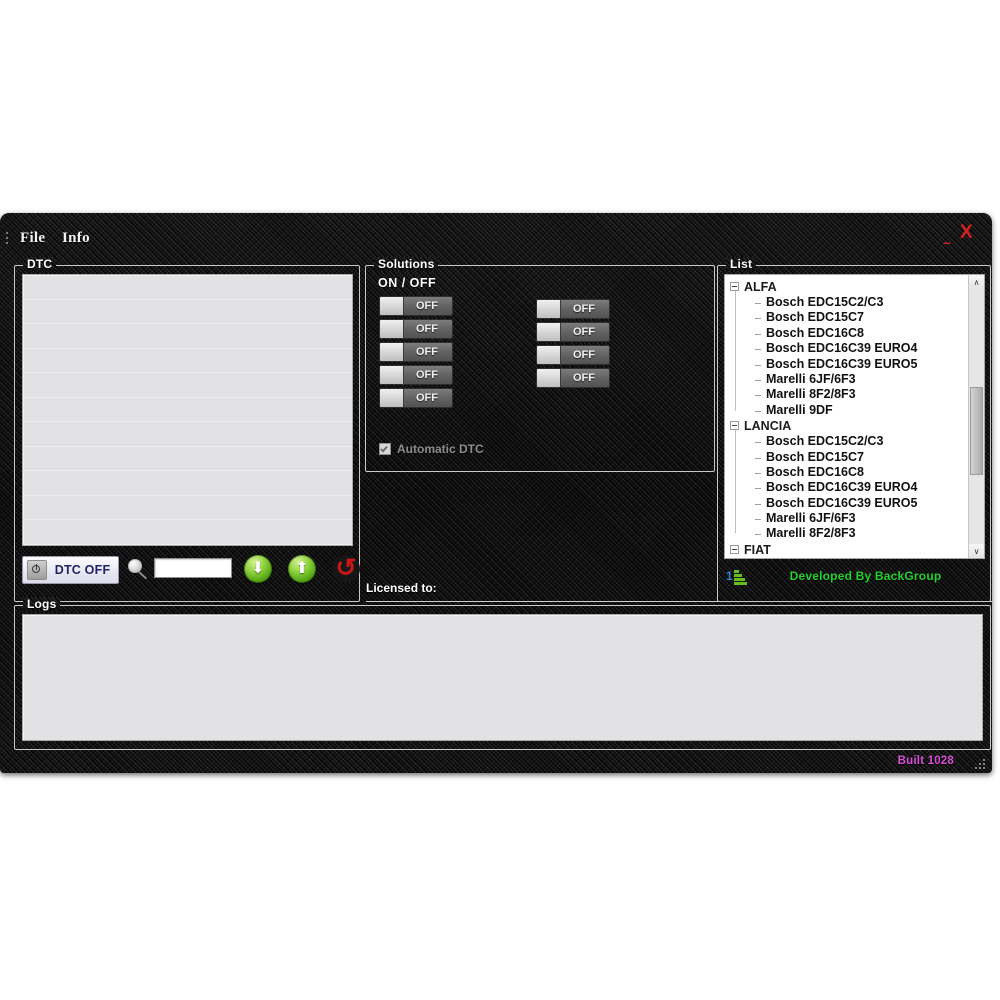 This screenshot has width=1000, height=1000. I want to click on solution-toggle-1: OFF, so click(416, 306).